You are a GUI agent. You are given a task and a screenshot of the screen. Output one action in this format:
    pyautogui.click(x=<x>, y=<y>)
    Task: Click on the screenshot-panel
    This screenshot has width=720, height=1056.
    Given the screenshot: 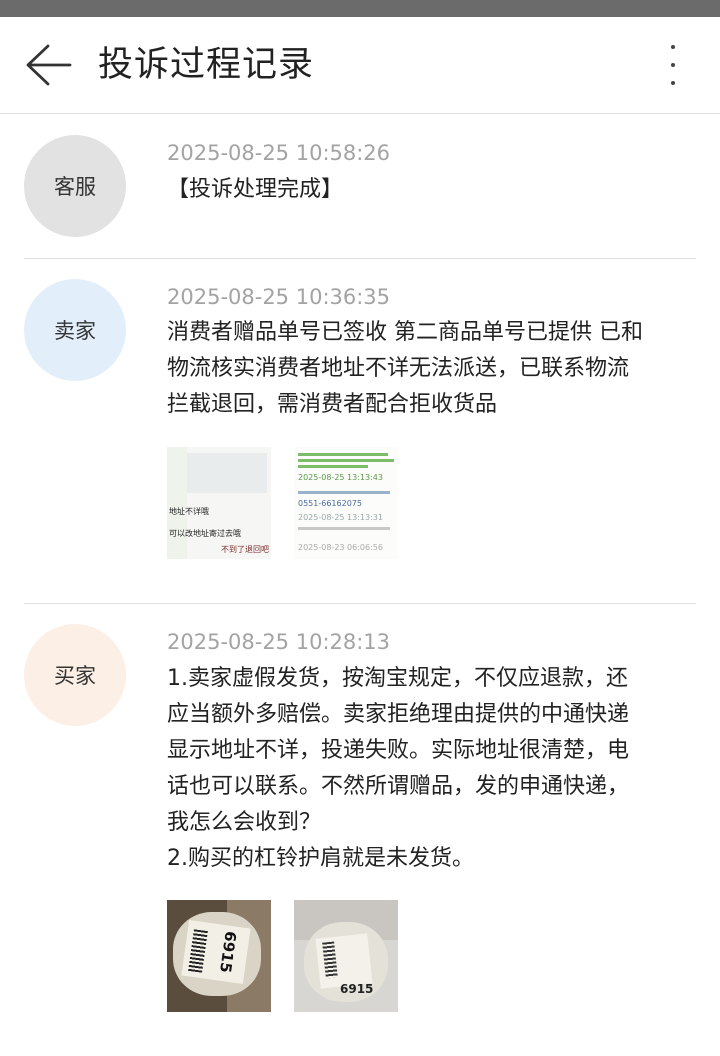 What is the action you would take?
    pyautogui.click(x=227, y=473)
    